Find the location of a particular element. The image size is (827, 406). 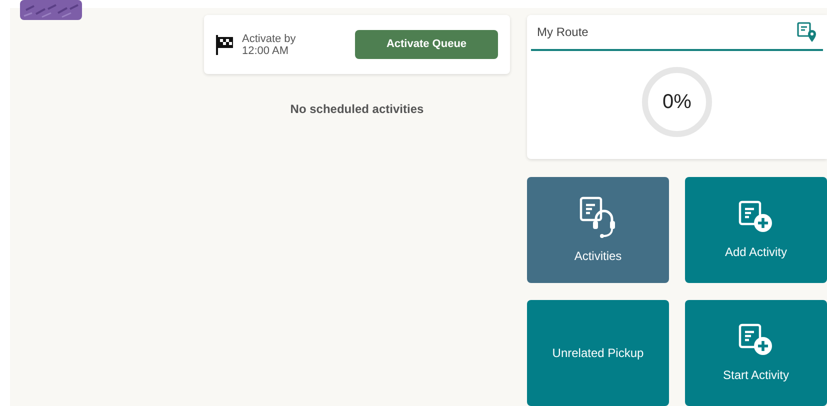

activate-time: 12:00 AM is located at coordinates (266, 50).